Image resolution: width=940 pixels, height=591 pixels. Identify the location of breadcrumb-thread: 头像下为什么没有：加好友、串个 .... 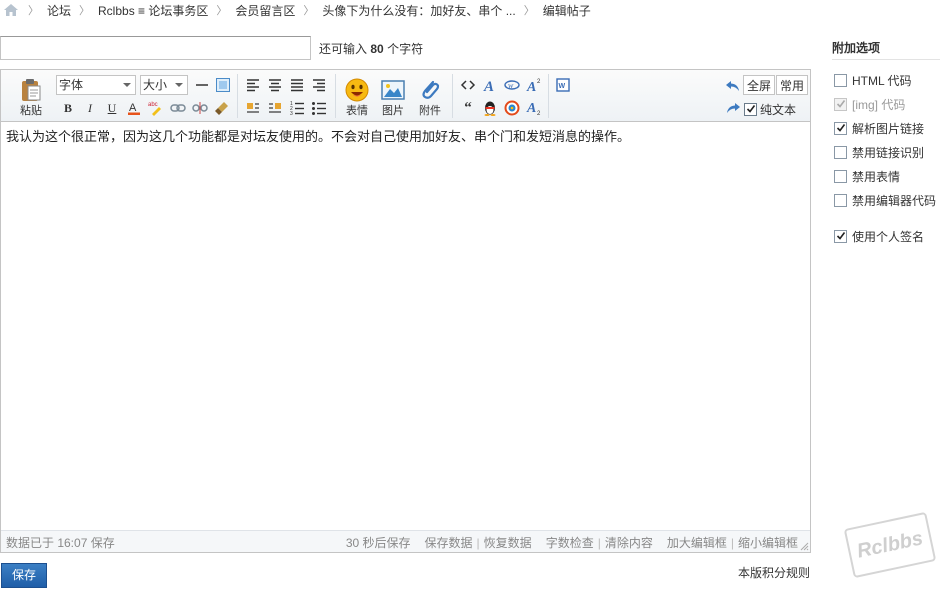
(418, 10).